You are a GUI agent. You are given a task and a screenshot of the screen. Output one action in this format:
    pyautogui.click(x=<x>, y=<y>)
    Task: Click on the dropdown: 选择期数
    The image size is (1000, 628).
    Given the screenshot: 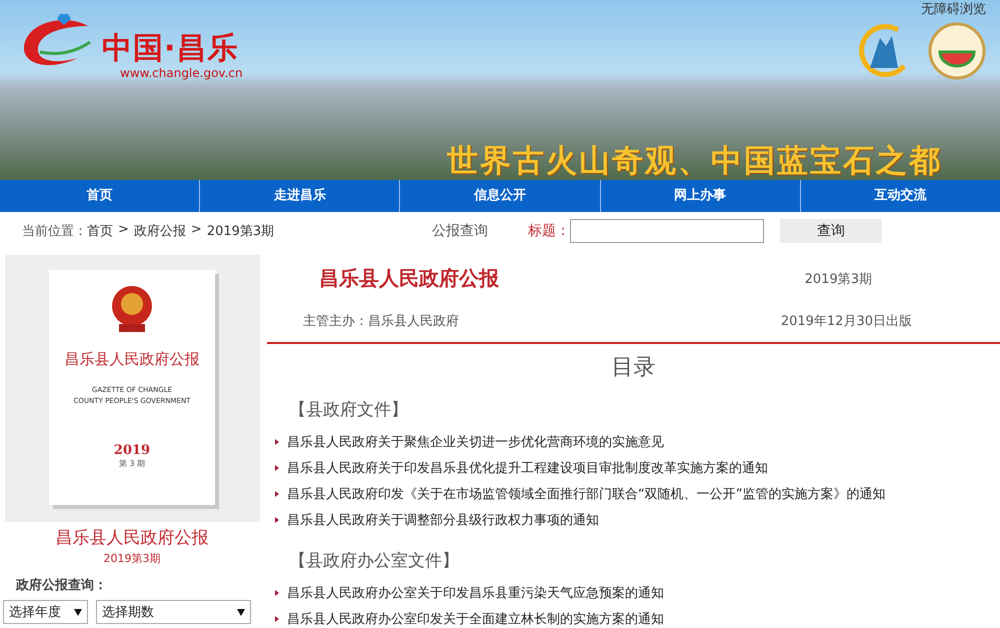 What is the action you would take?
    pyautogui.click(x=173, y=612)
    